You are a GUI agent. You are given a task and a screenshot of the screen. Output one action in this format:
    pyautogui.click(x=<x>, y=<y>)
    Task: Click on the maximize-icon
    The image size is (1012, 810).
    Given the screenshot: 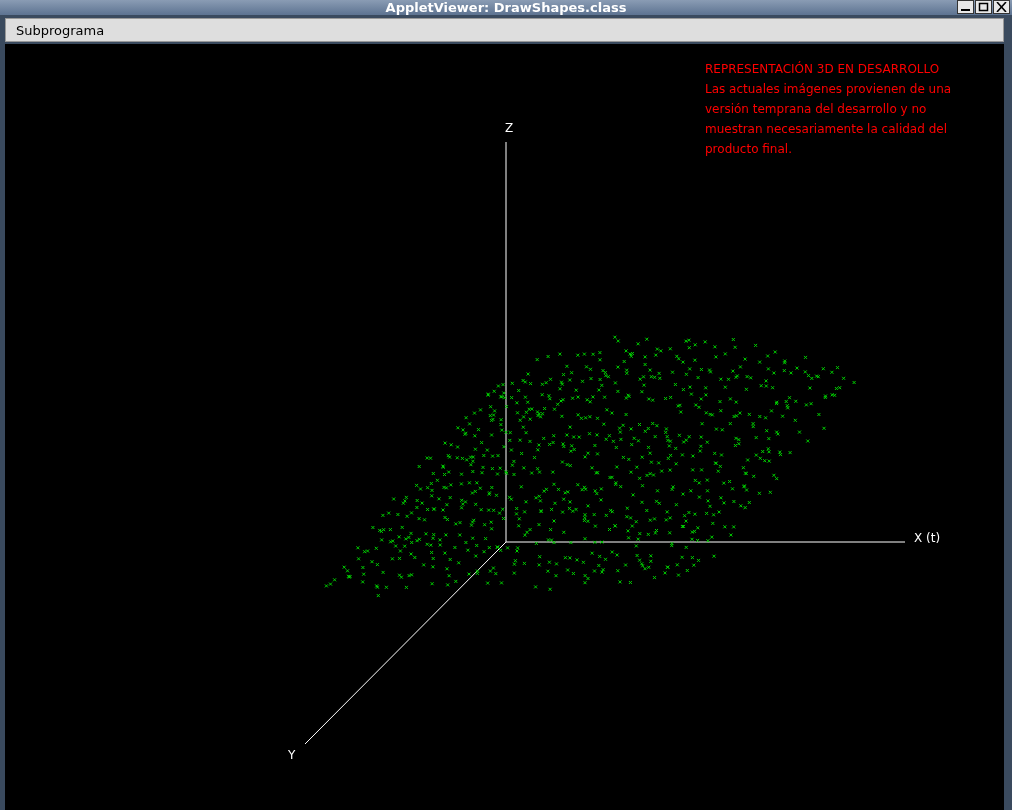 What is the action you would take?
    pyautogui.click(x=983, y=7)
    